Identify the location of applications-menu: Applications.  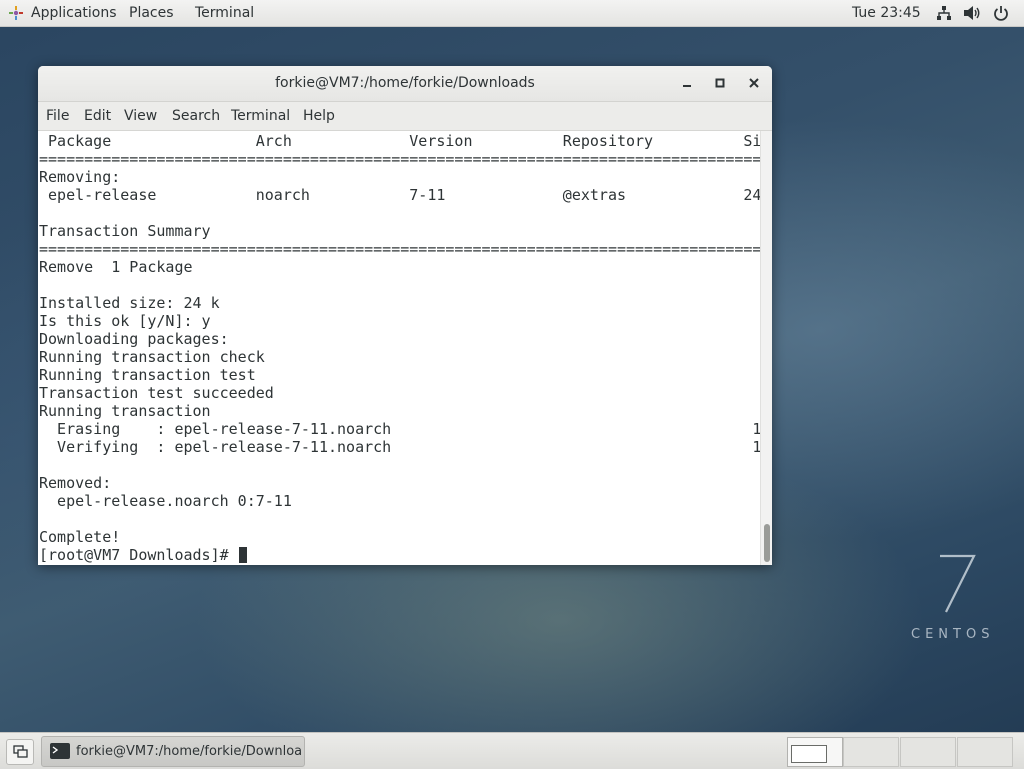
(74, 13).